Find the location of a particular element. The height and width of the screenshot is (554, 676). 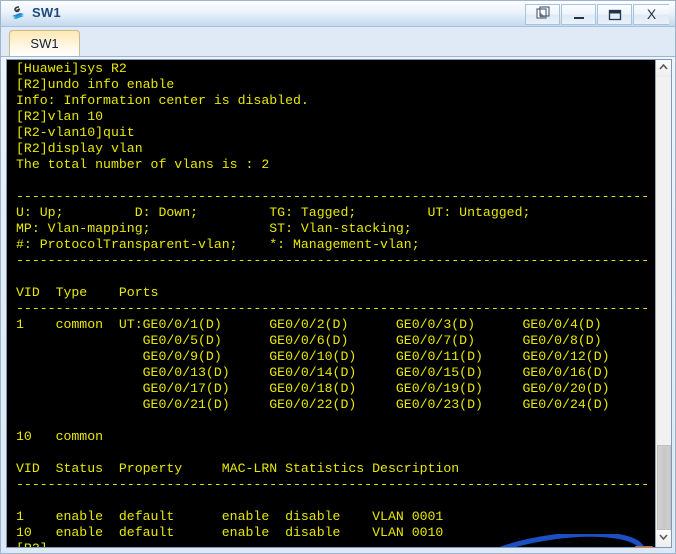

switch-icon is located at coordinates (18, 14).